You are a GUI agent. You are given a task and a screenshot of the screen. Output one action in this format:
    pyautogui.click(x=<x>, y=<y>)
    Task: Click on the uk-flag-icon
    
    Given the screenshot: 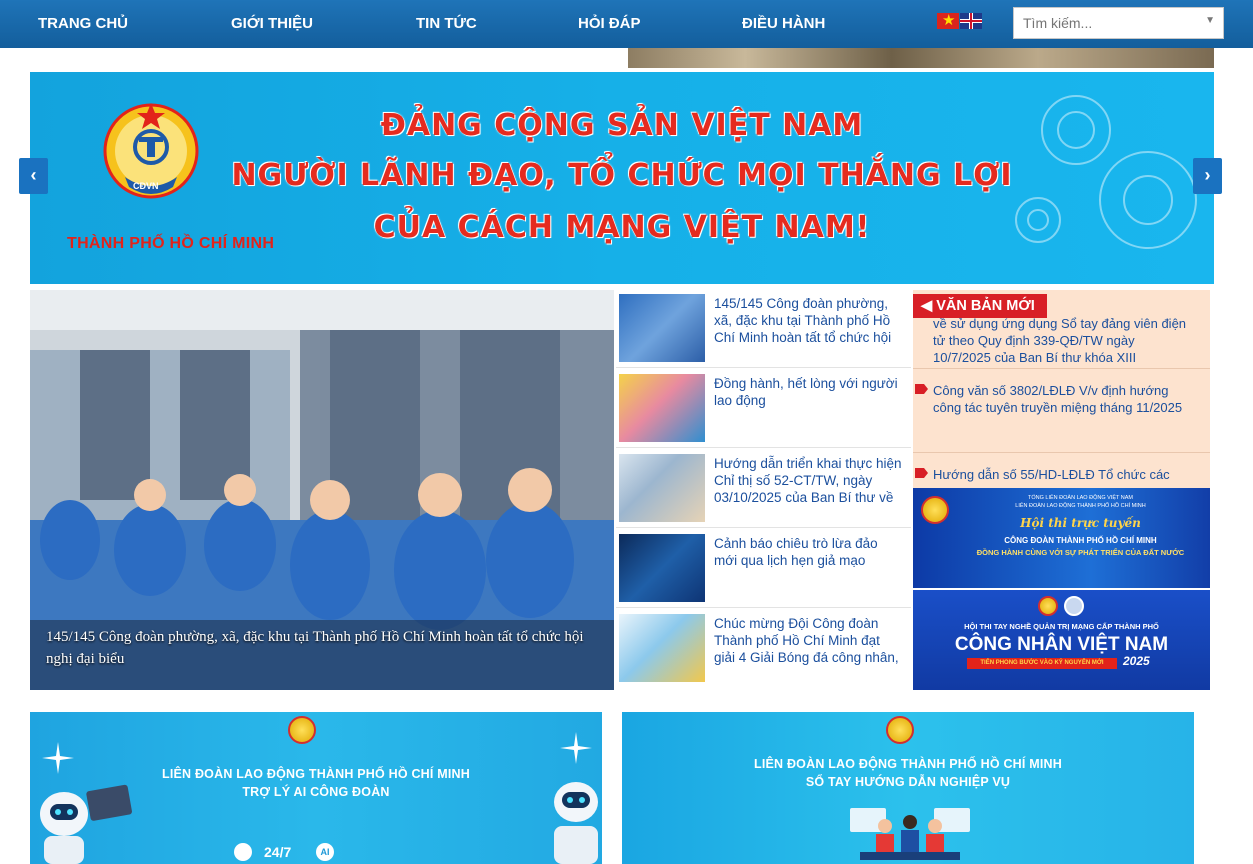 What is the action you would take?
    pyautogui.click(x=971, y=21)
    